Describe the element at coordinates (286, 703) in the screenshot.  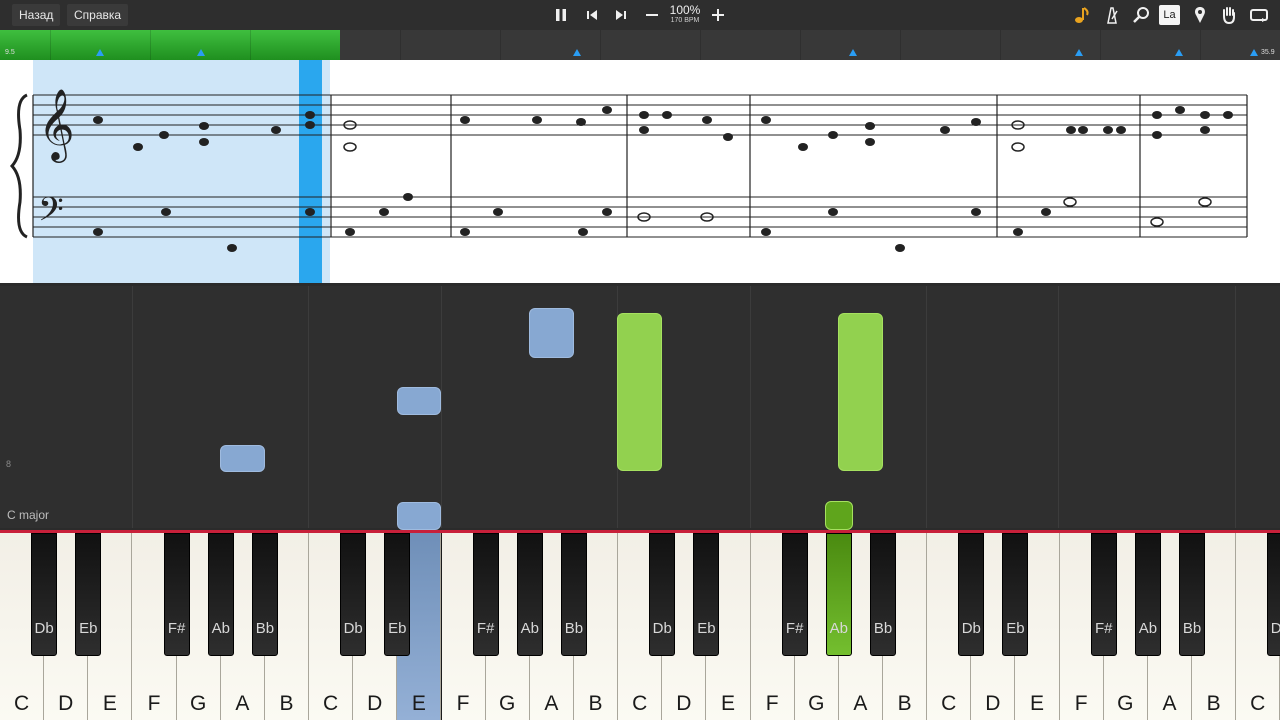
I see `white-key-label: B` at that location.